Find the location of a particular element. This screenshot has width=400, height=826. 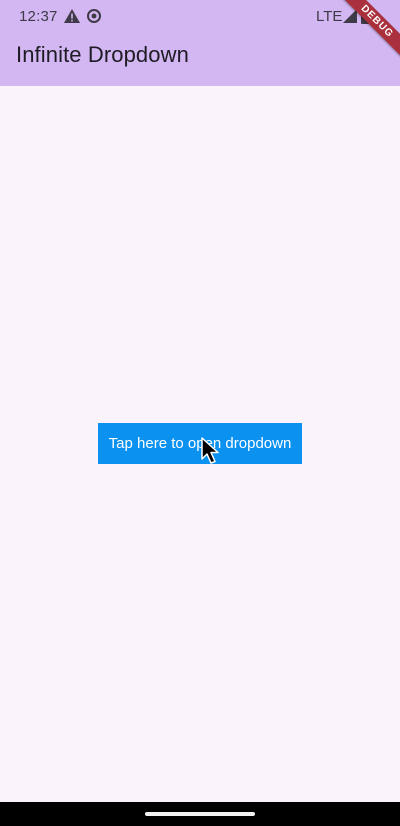

app-title: Infinite Dropdown is located at coordinates (102, 54).